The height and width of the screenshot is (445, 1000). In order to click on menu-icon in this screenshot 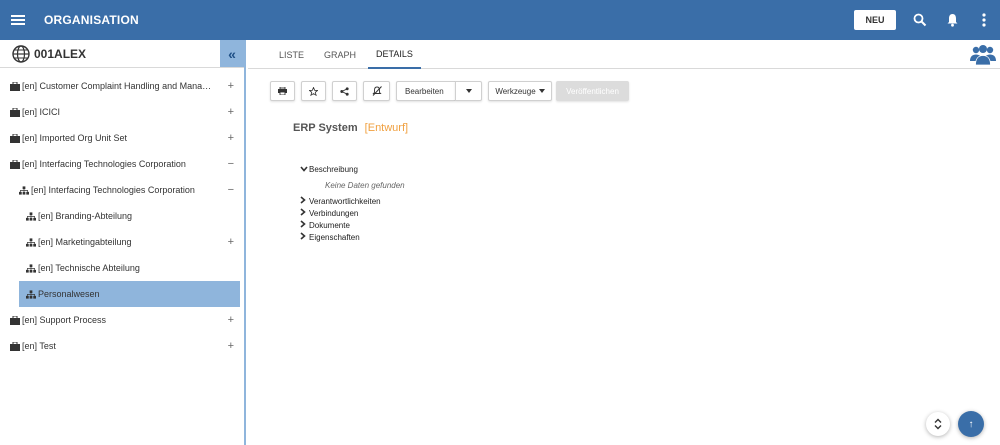, I will do `click(18, 20)`.